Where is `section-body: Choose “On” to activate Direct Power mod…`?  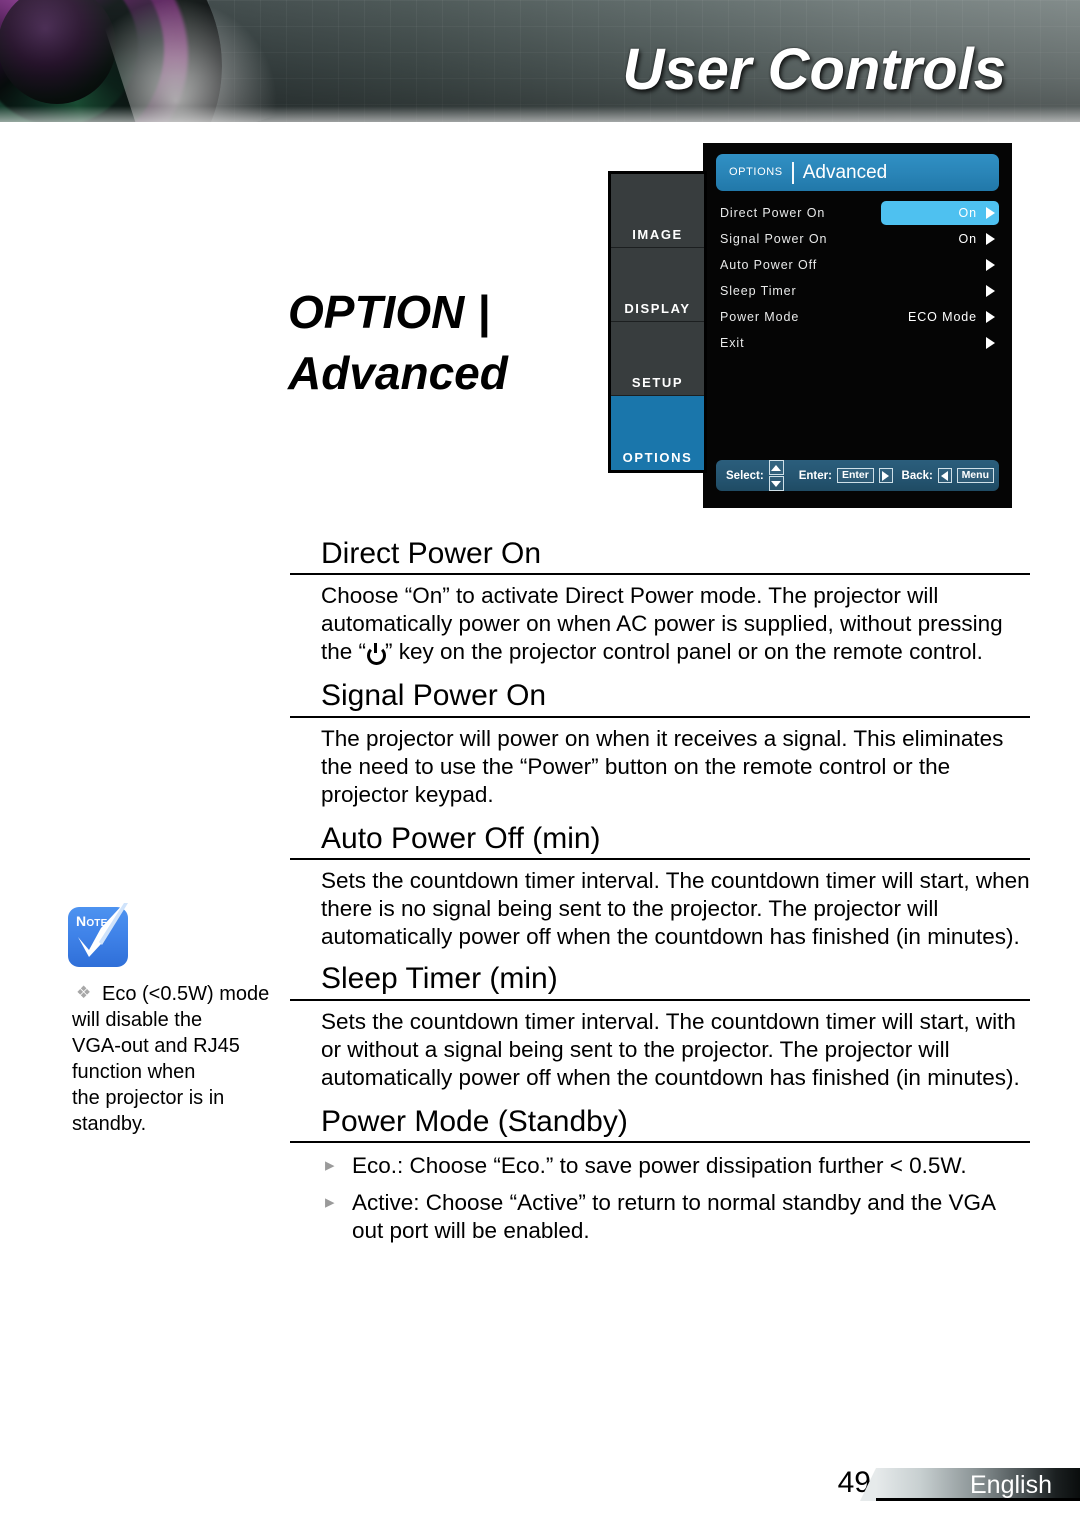 section-body: Choose “On” to activate Direct Power mod… is located at coordinates (660, 620).